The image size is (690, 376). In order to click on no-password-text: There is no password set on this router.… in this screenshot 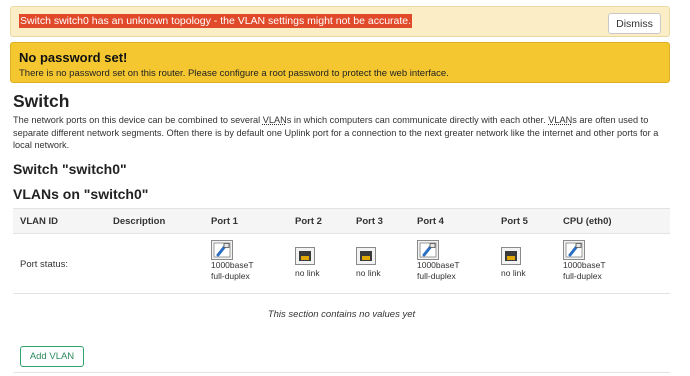, I will do `click(234, 73)`.